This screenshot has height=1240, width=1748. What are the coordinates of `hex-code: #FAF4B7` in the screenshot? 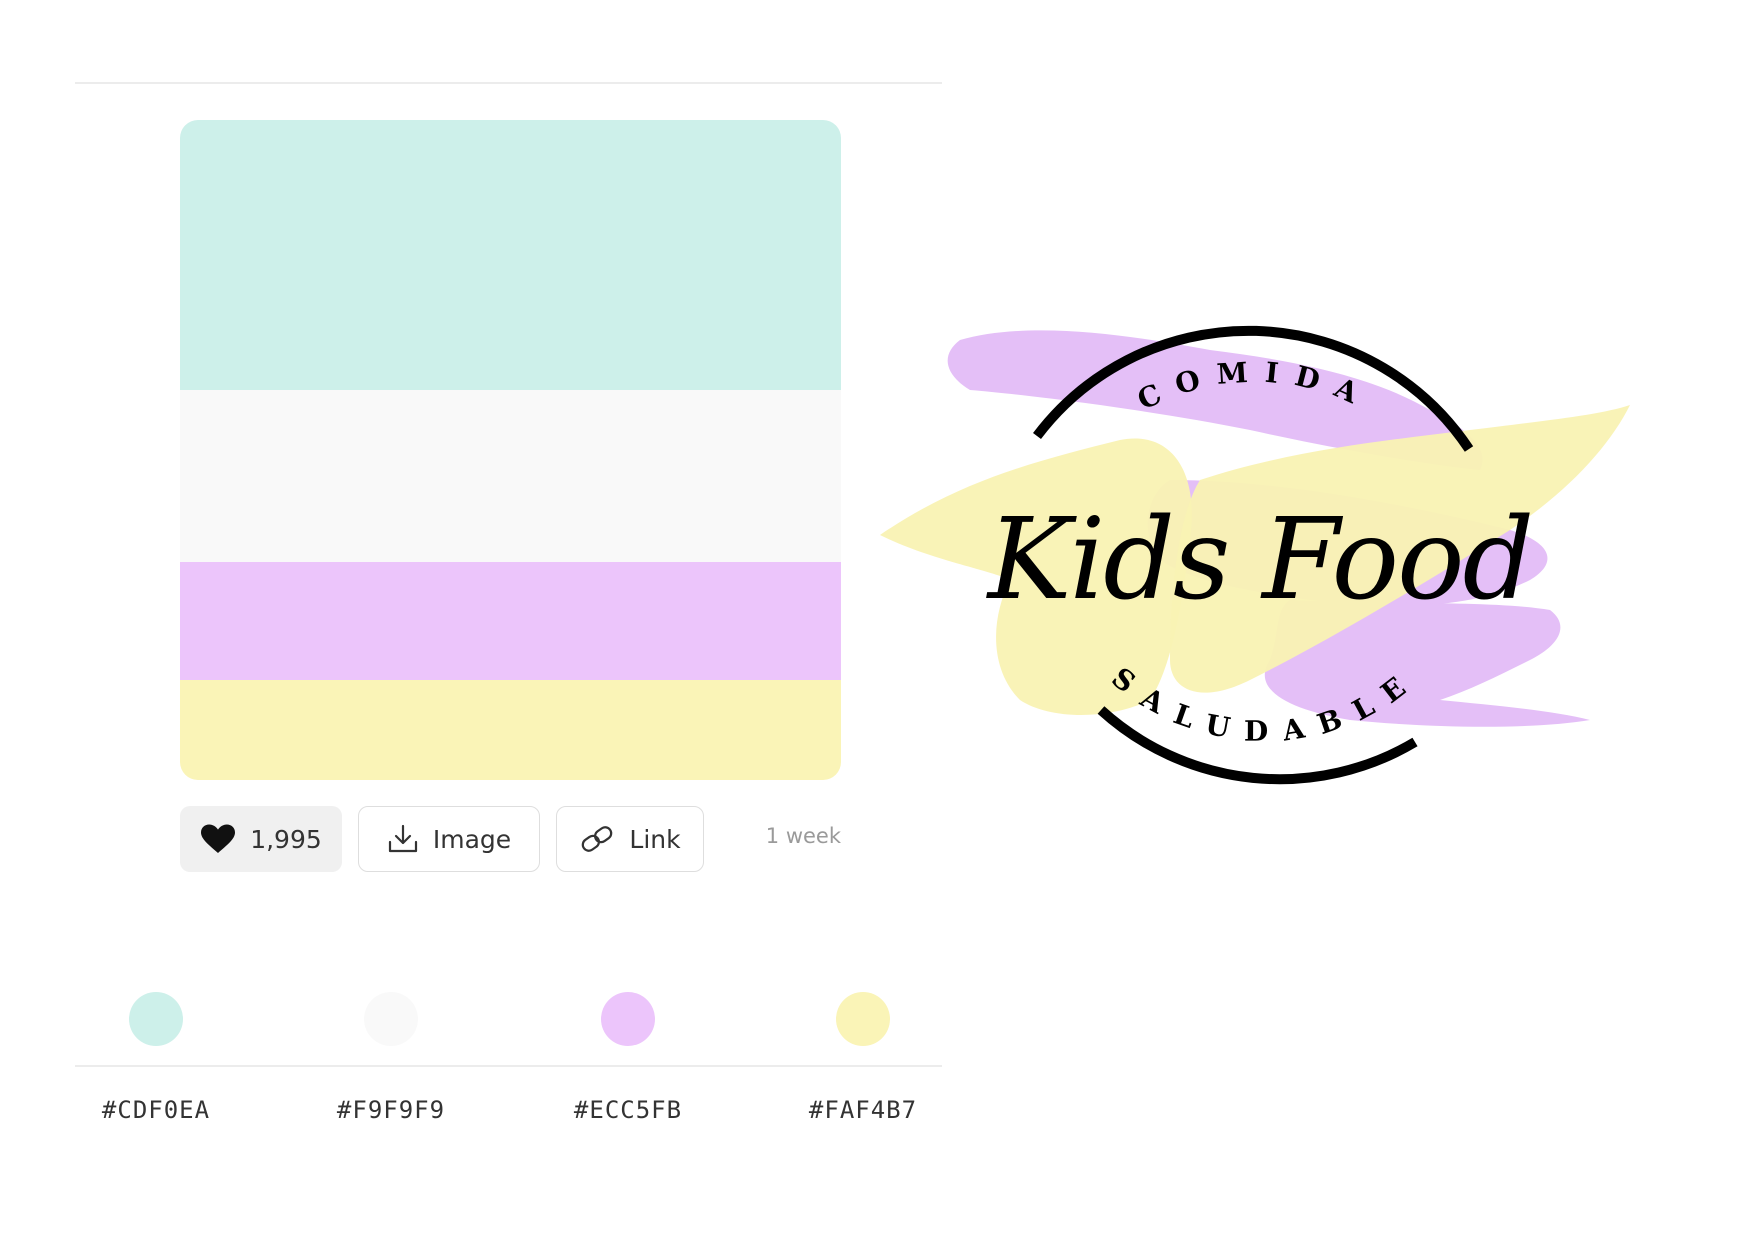 It's located at (863, 1110).